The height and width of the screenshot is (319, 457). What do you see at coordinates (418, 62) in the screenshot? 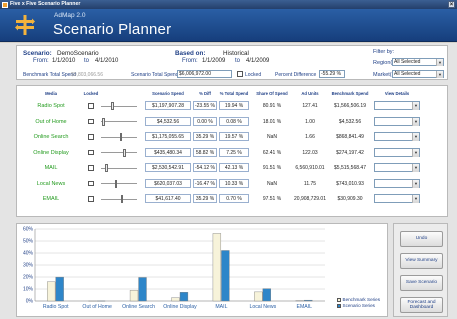
I see `region-select: All Selected ▼` at bounding box center [418, 62].